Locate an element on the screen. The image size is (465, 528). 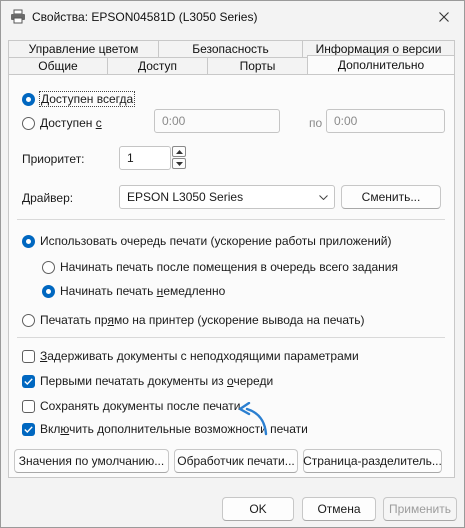
available-from-radio is located at coordinates (28, 123).